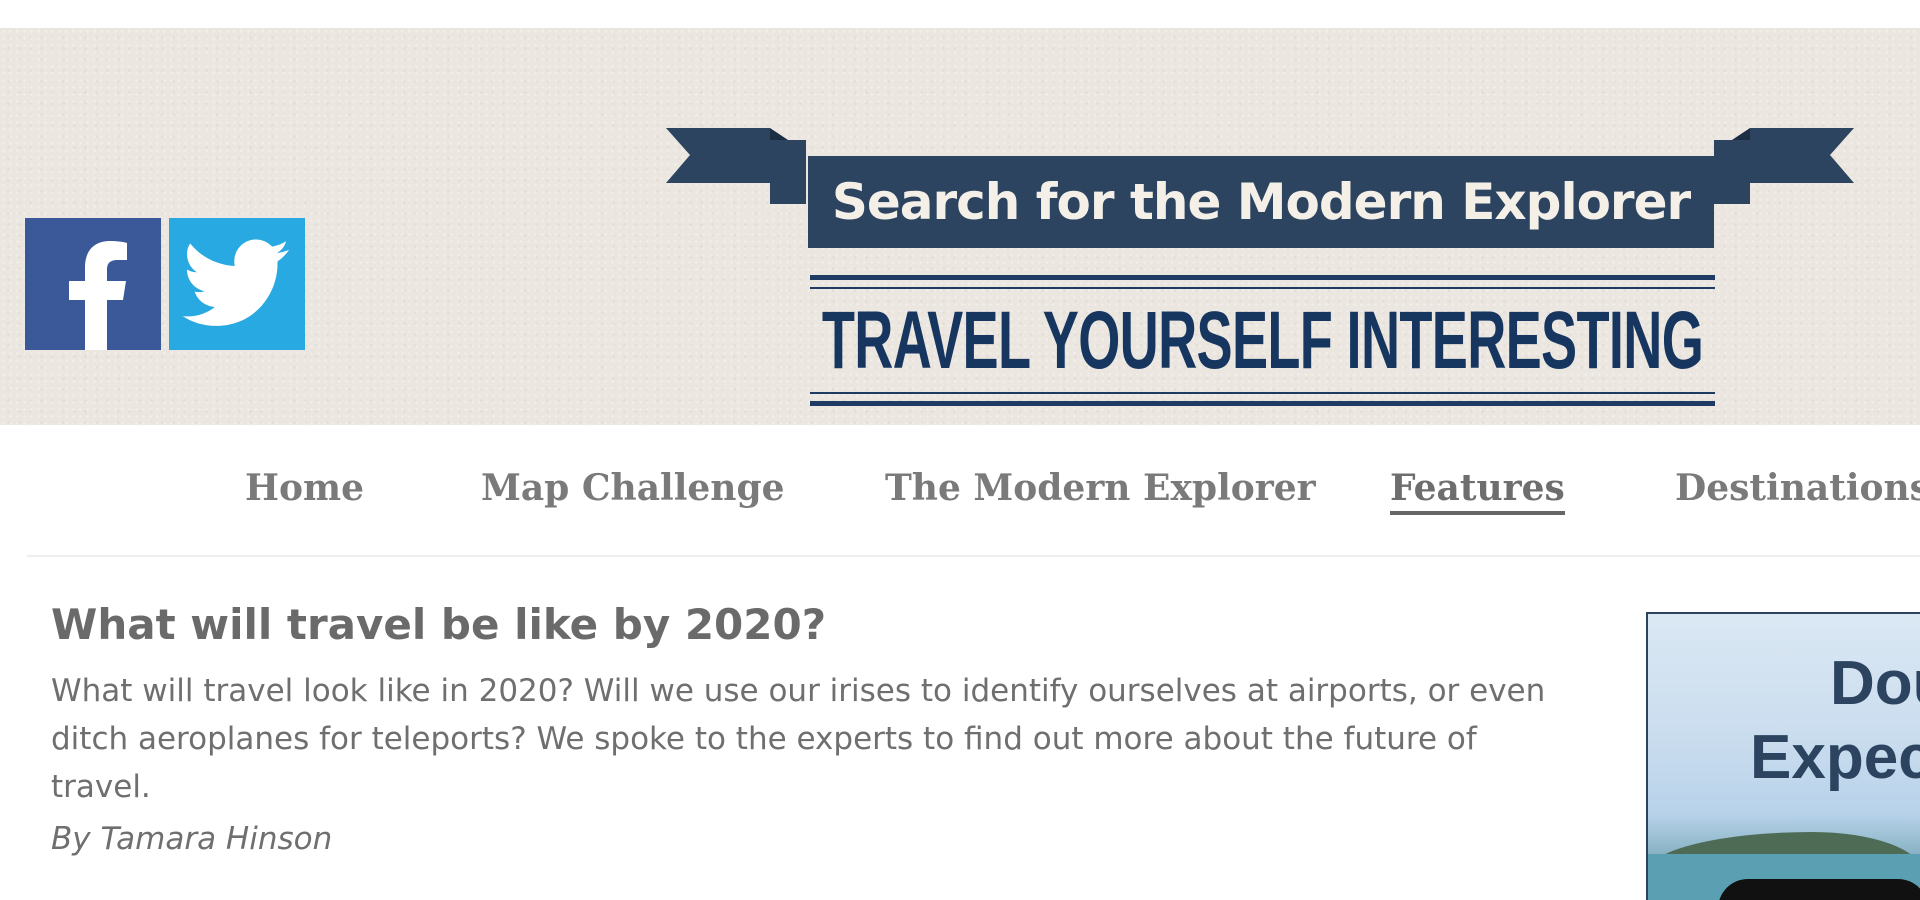 This screenshot has width=1920, height=900. I want to click on facebook-button, so click(93, 284).